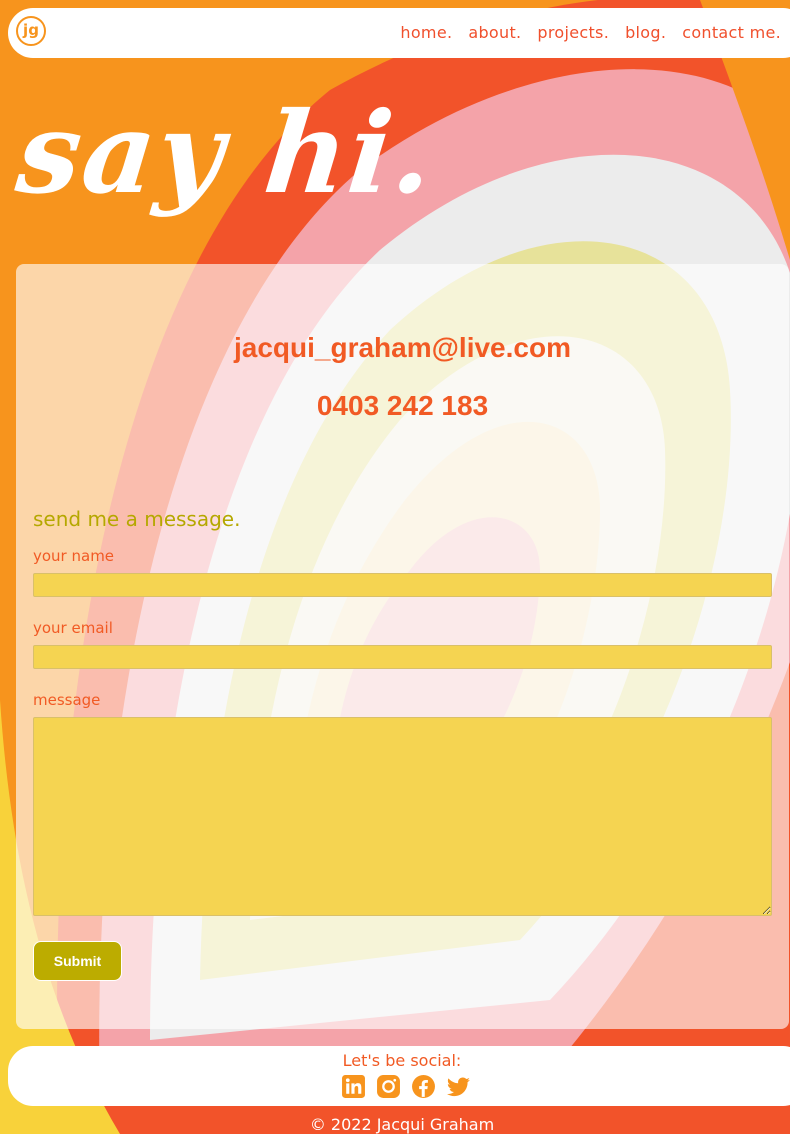 Image resolution: width=790 pixels, height=1134 pixels. I want to click on nav-home: home., so click(426, 32).